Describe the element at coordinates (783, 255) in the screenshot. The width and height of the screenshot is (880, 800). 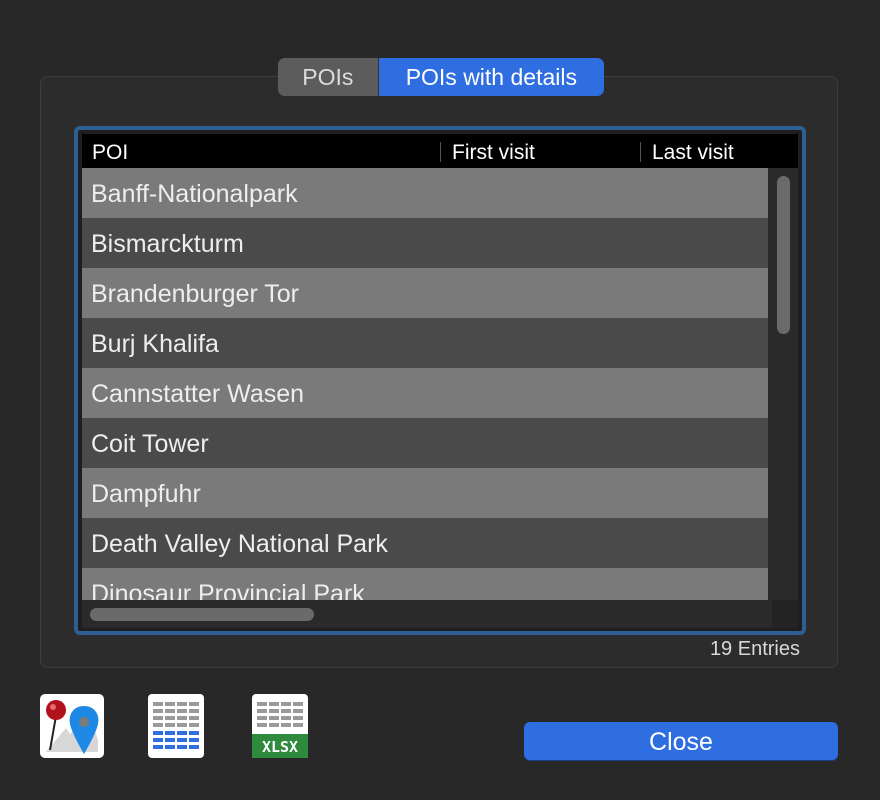
I see `vertical-scroll-thumb` at that location.